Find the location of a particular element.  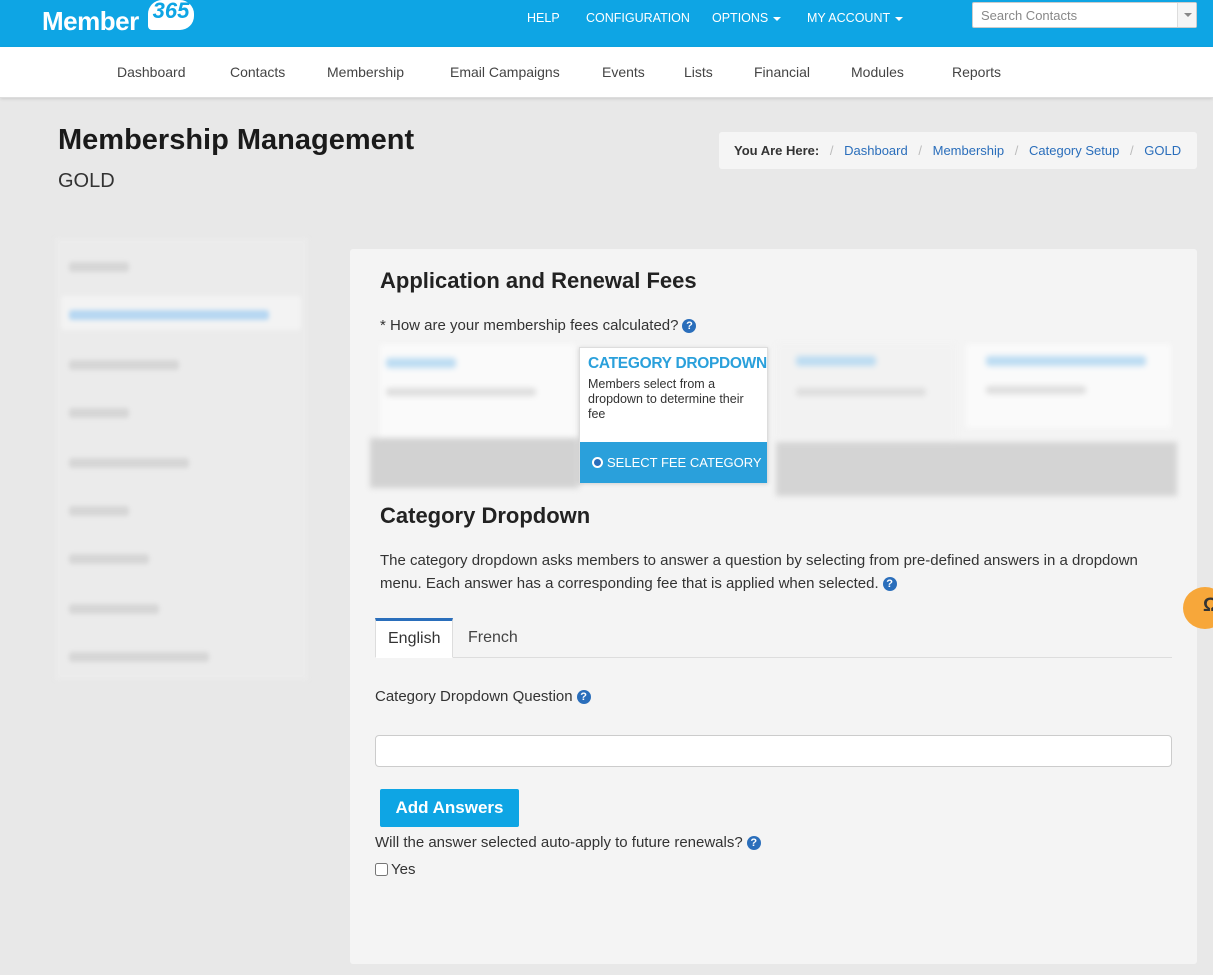

question-field-label: Category Dropdown Question? is located at coordinates (483, 696).